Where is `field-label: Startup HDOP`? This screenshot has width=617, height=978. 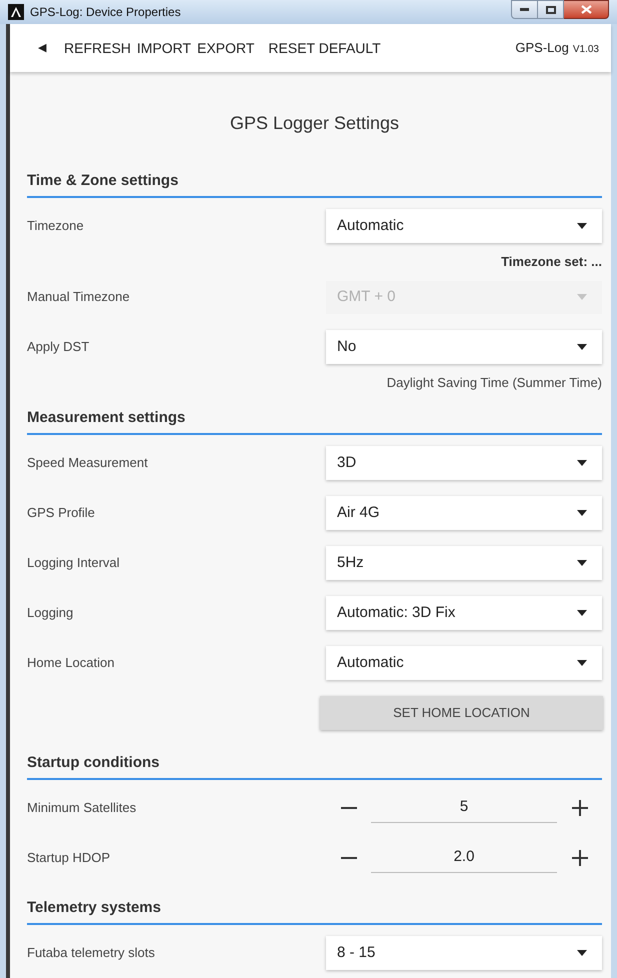
field-label: Startup HDOP is located at coordinates (69, 858).